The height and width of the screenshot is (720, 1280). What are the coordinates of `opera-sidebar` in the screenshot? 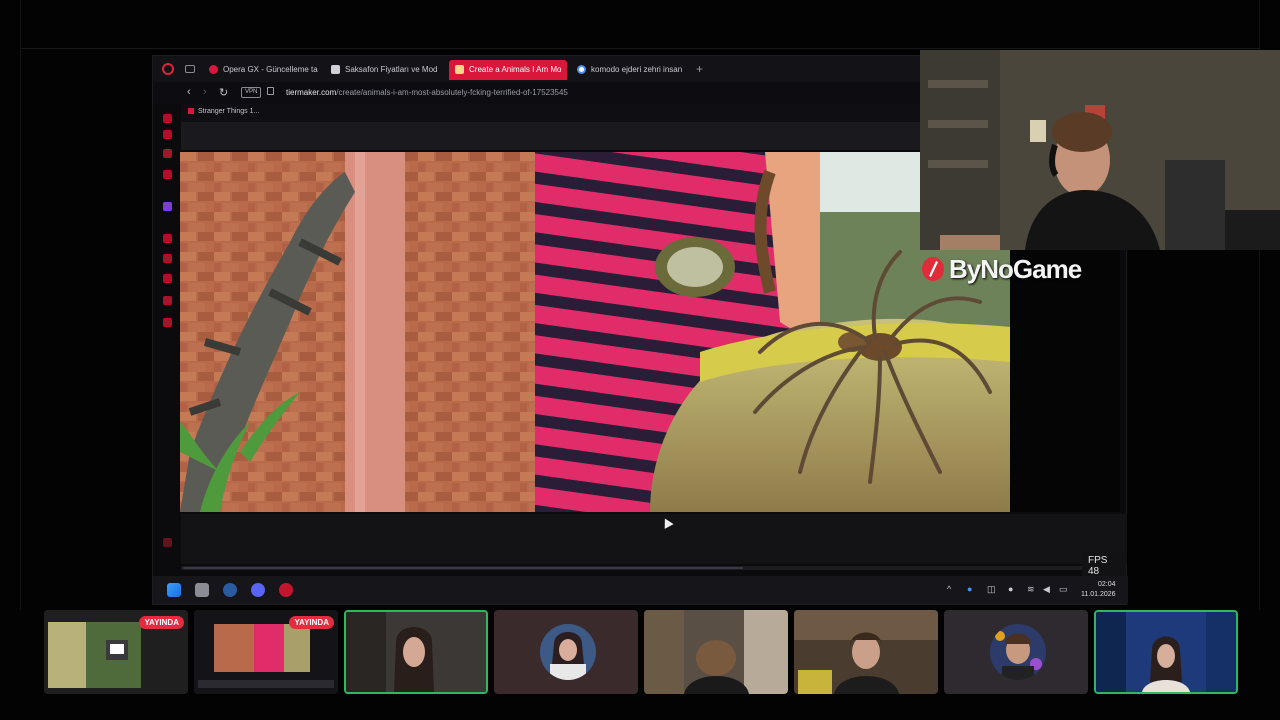 It's located at (167, 354).